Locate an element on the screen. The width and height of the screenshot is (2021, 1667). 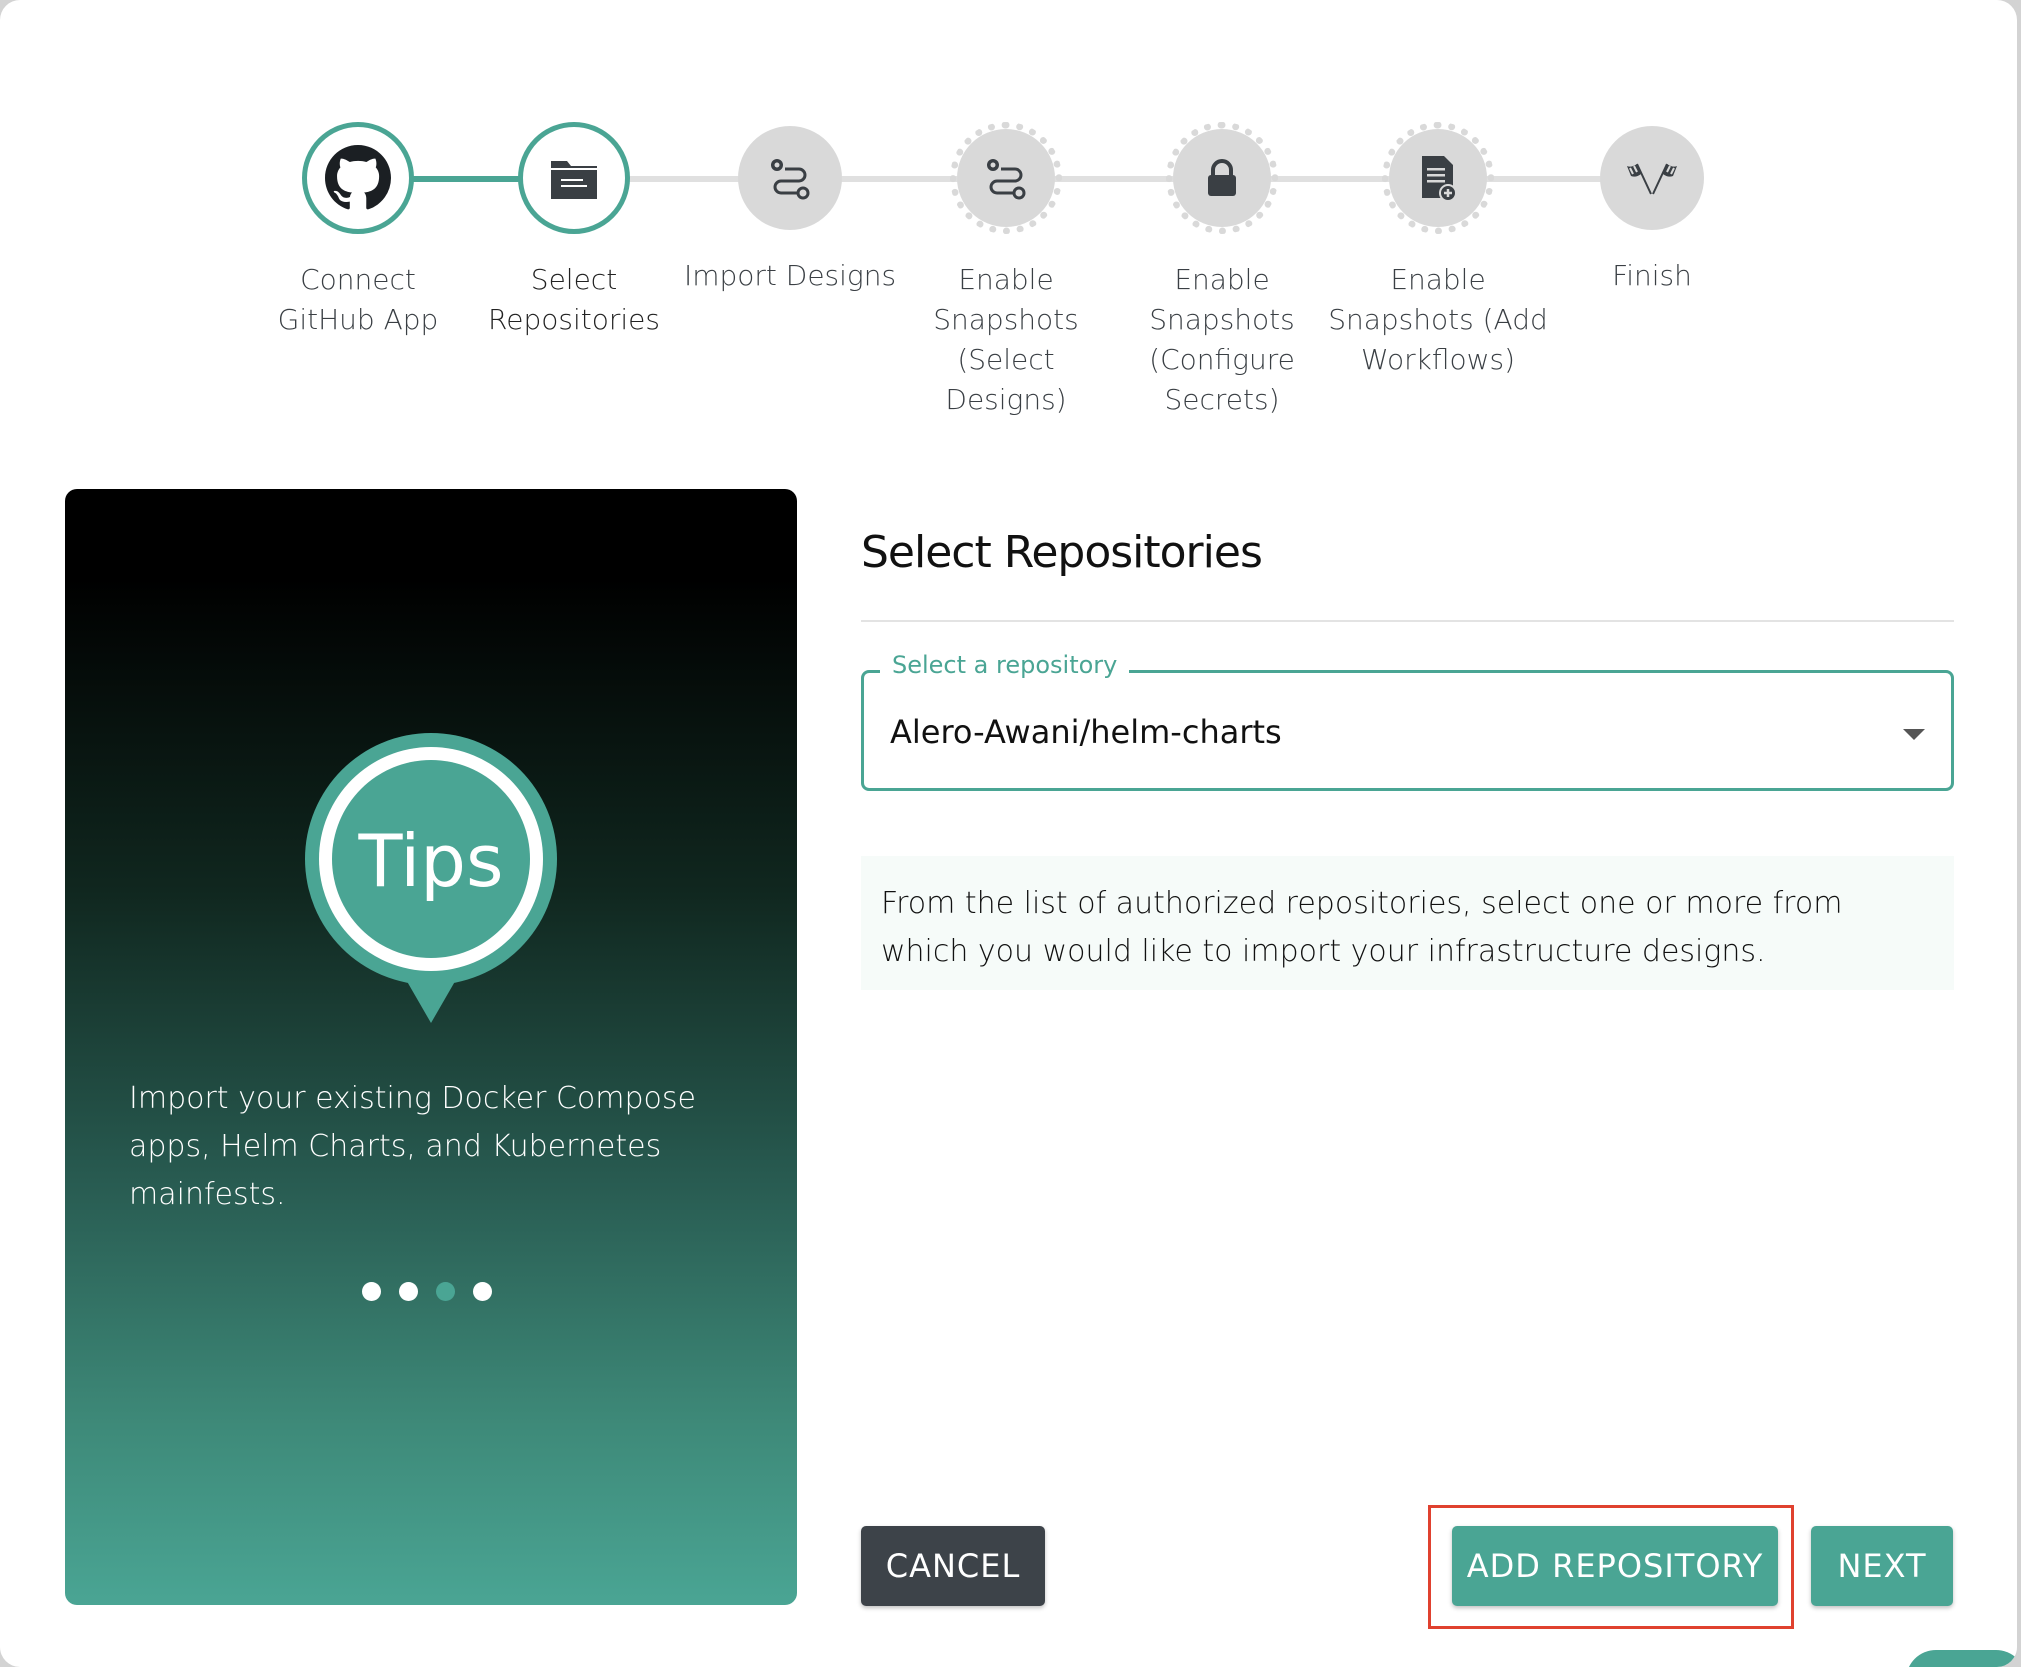
dropdown-arrow-icon is located at coordinates (1914, 734).